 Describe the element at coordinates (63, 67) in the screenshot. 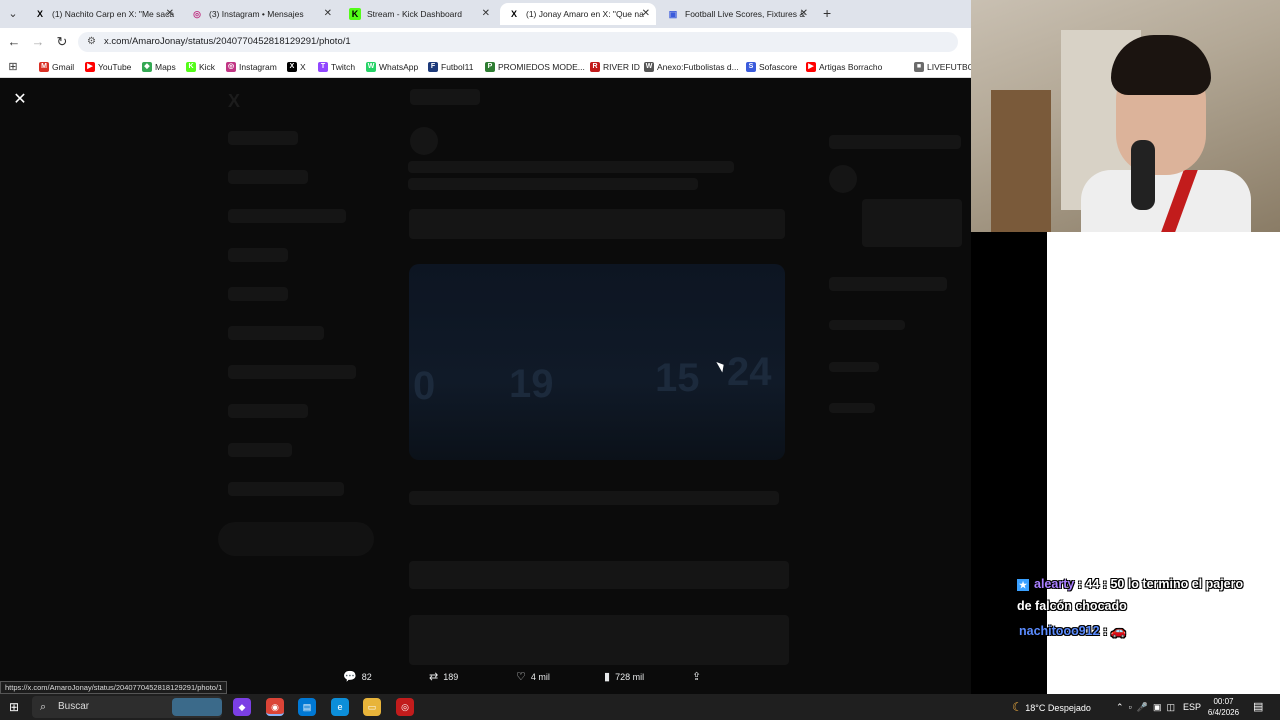

I see `bookmark-label: Gmail` at that location.